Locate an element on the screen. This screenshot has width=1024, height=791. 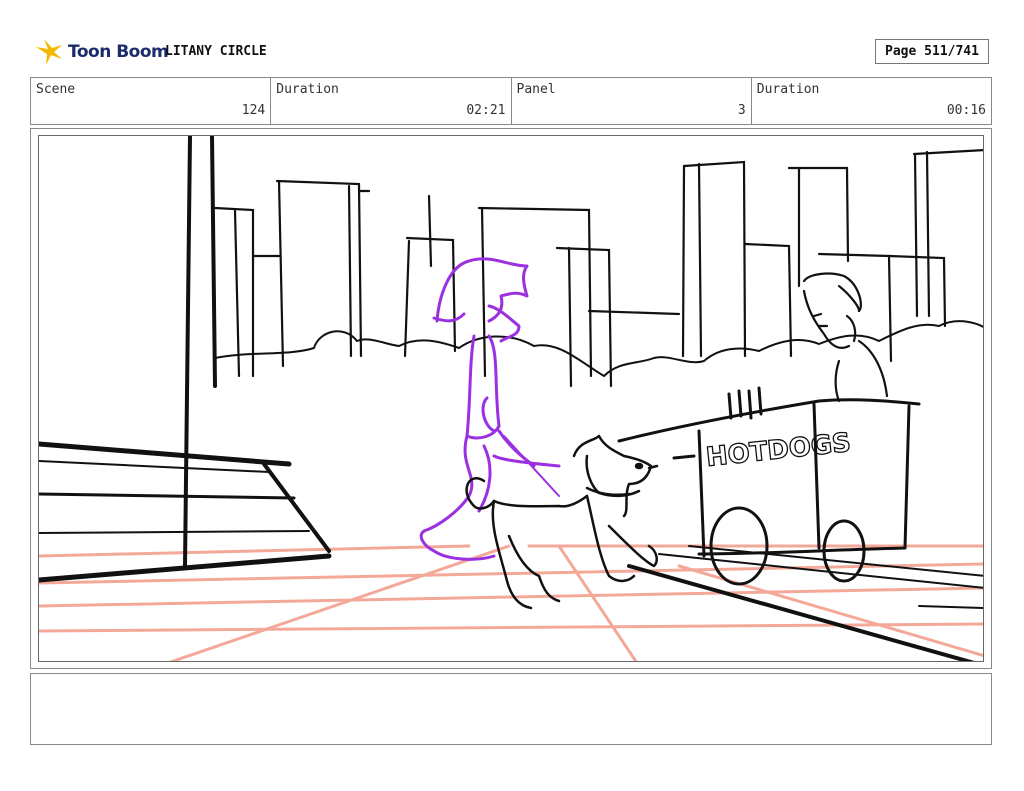
dog-figure is located at coordinates (562, 522).